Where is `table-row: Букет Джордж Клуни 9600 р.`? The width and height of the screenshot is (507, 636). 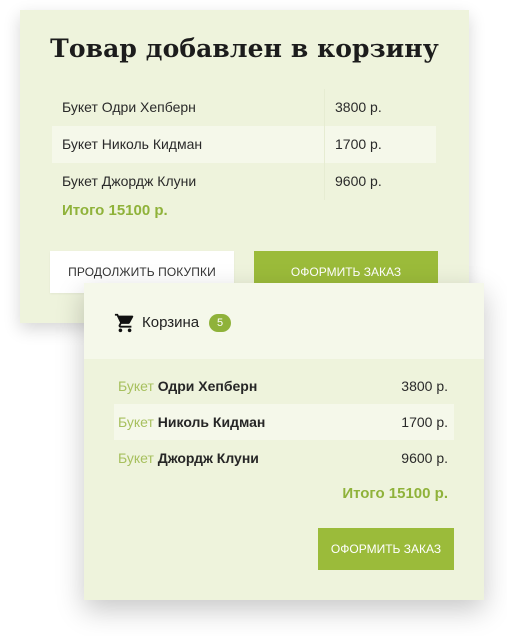 table-row: Букет Джордж Клуни 9600 р. is located at coordinates (244, 181).